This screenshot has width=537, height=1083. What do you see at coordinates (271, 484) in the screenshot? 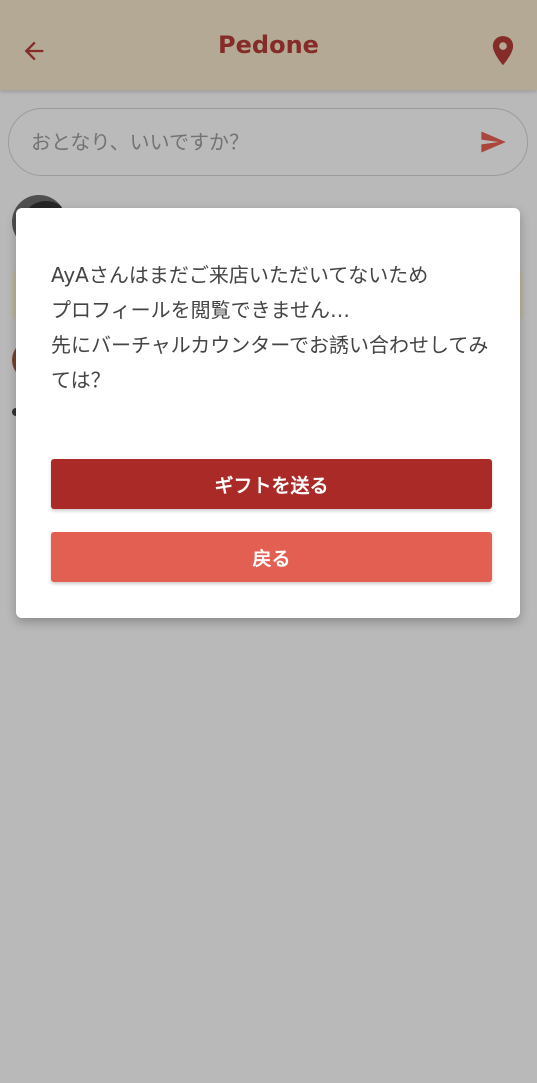
I see `send-gift-button: ギフトを送る` at bounding box center [271, 484].